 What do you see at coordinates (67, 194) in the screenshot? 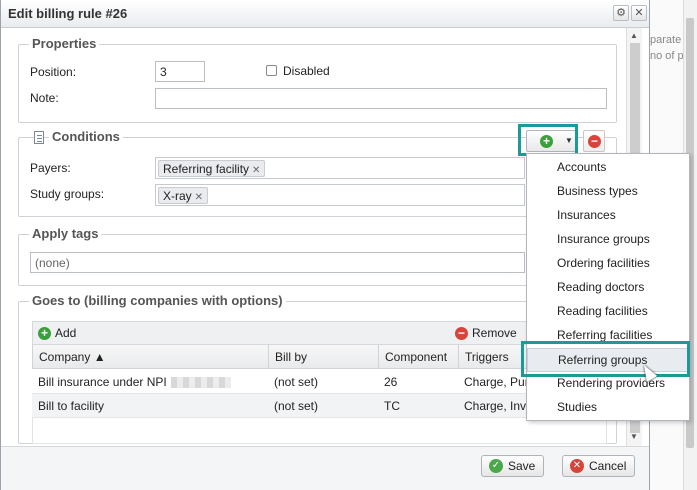
I see `study-groups-label: Study groups:` at bounding box center [67, 194].